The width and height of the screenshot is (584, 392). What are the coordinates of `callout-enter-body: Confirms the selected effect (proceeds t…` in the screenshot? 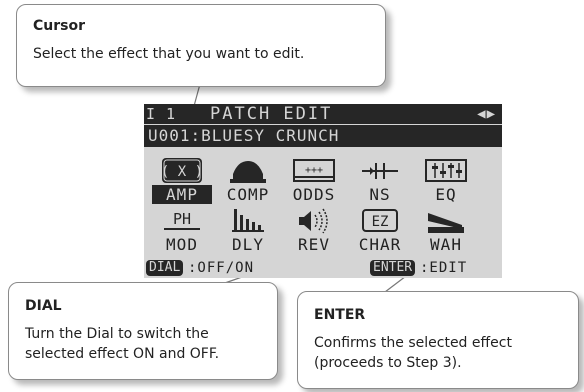 It's located at (413, 353).